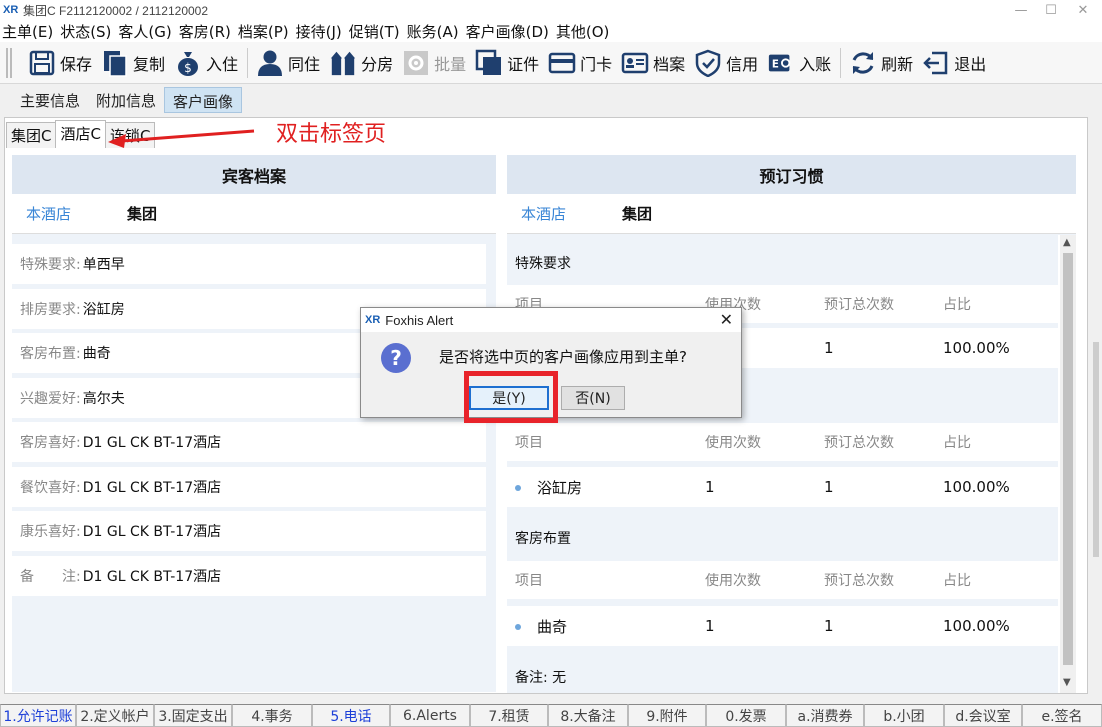  I want to click on status-signature: e.签名, so click(1062, 715).